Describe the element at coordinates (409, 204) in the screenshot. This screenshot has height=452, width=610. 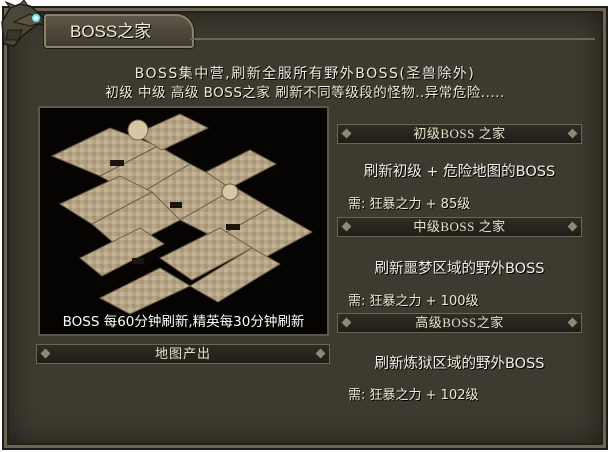
I see `tier-requirement-beginner: 需: 狂暴之力 + 85级` at that location.